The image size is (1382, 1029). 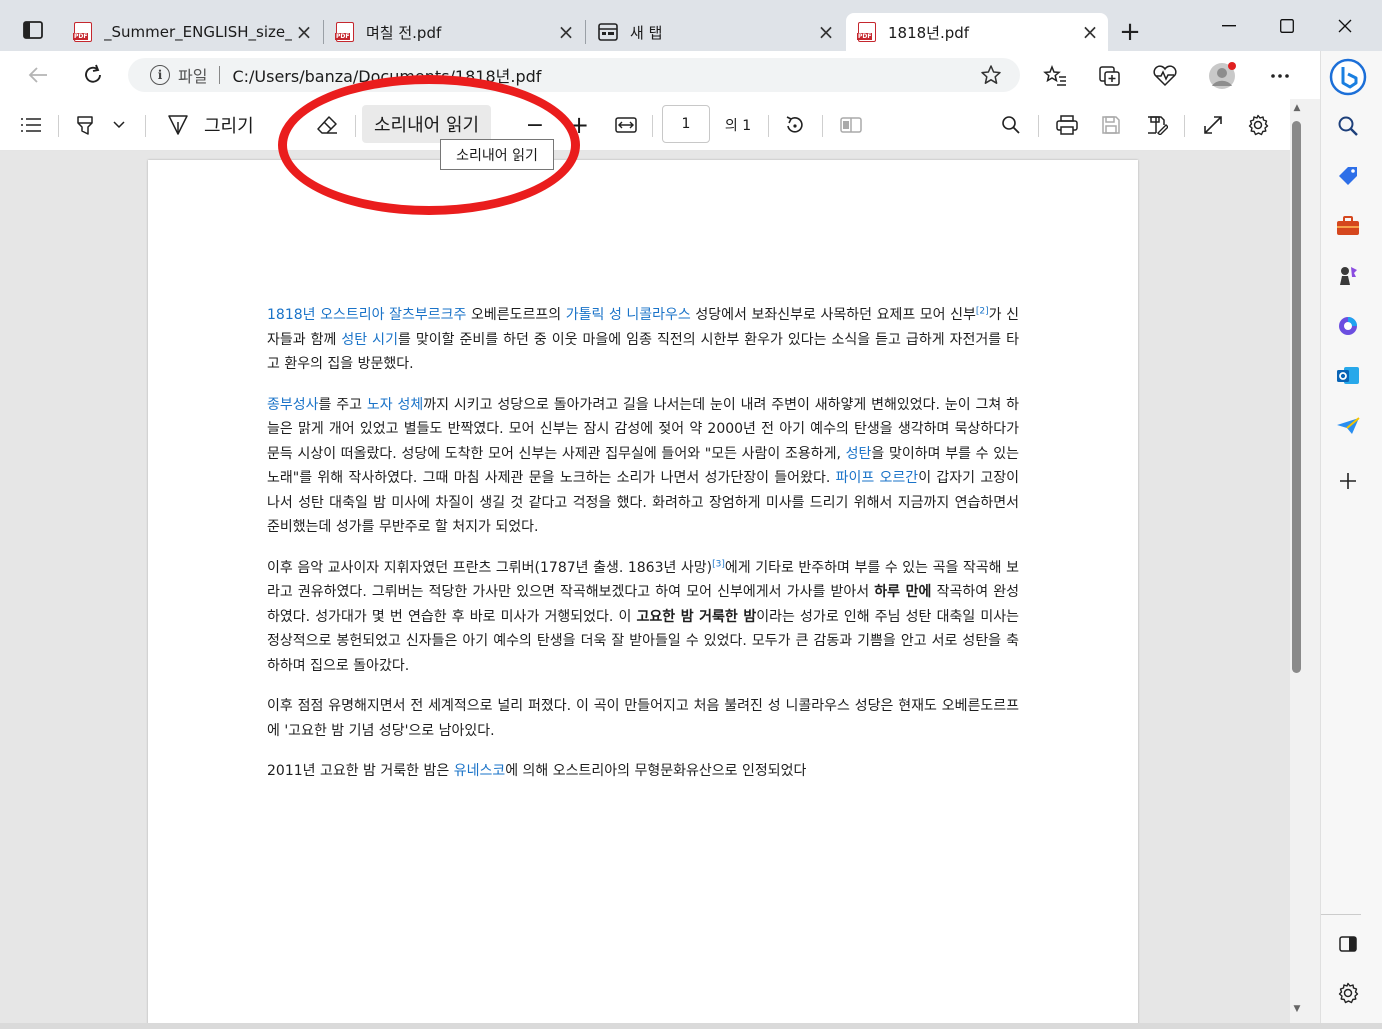 I want to click on favorites-list-icon, so click(x=1054, y=75).